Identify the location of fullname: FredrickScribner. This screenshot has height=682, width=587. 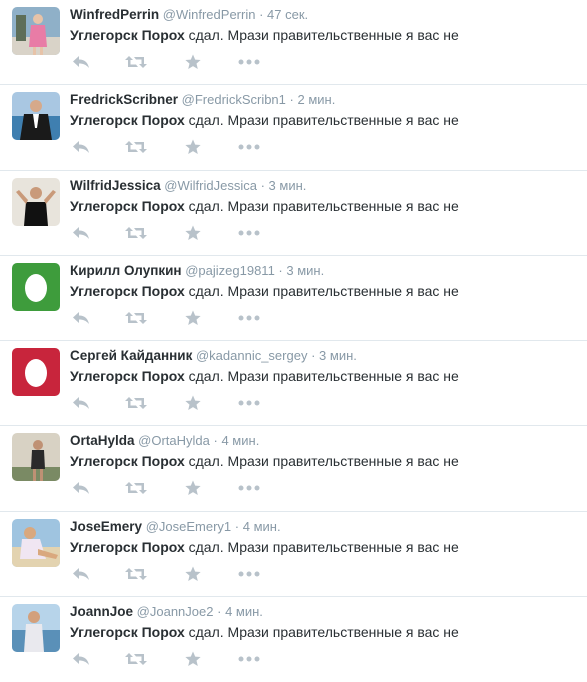
(124, 99).